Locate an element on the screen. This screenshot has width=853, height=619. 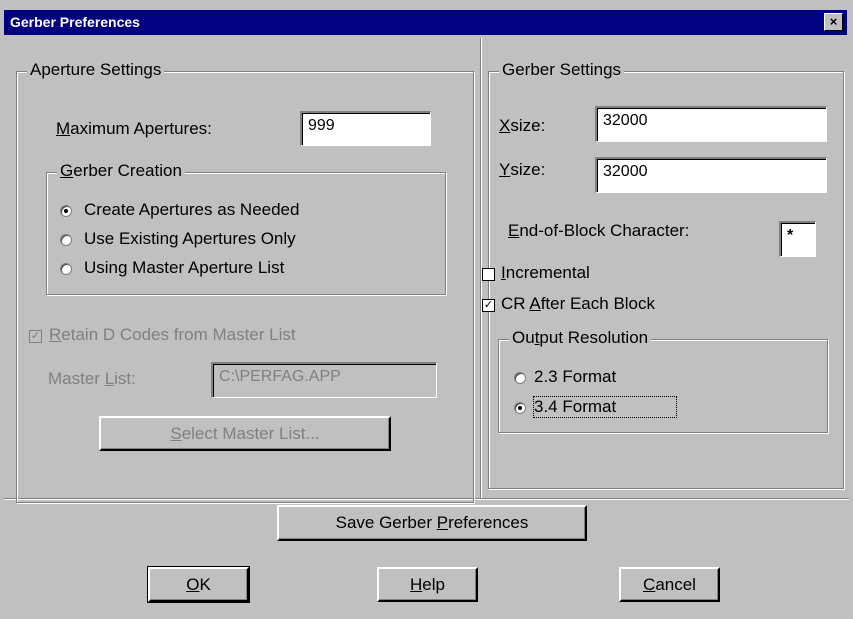
output-resolution-legend: Output Resolution is located at coordinates (580, 338).